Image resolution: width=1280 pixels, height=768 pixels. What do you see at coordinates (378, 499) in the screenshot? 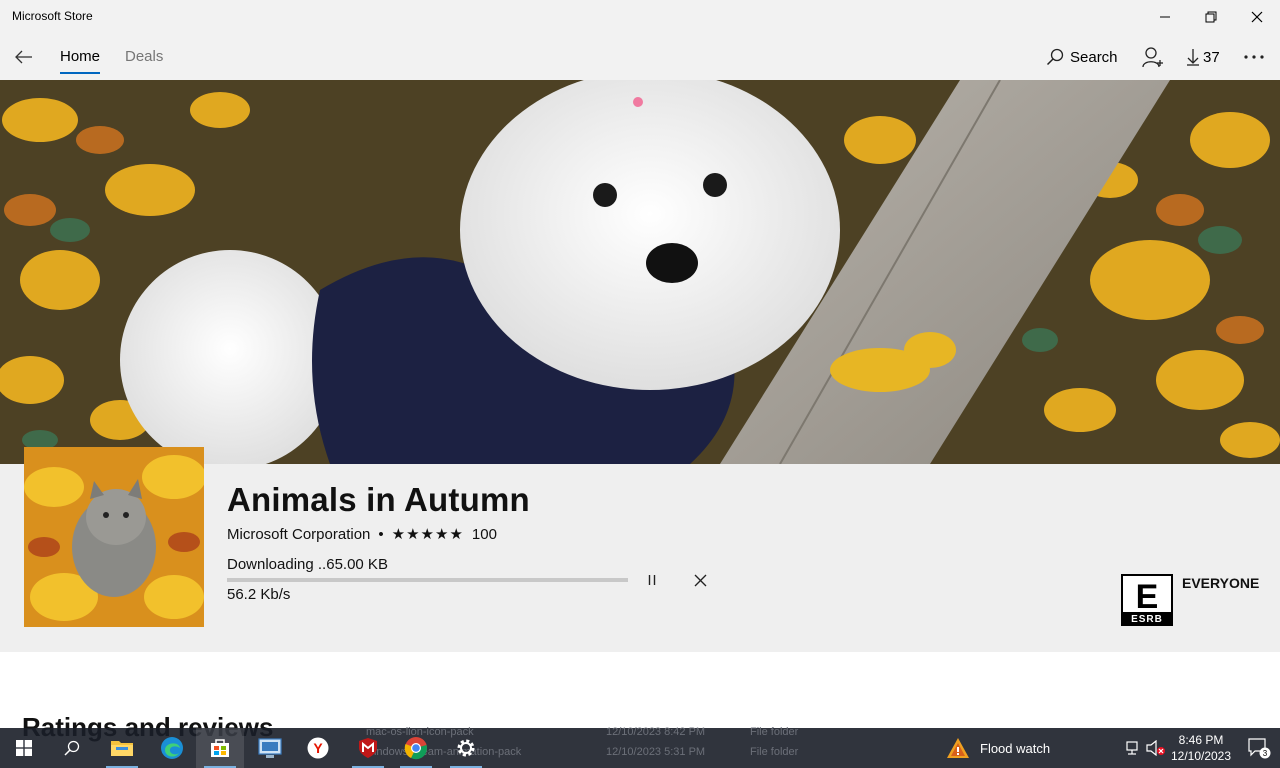
I see `app-title: Animals in Autumn` at bounding box center [378, 499].